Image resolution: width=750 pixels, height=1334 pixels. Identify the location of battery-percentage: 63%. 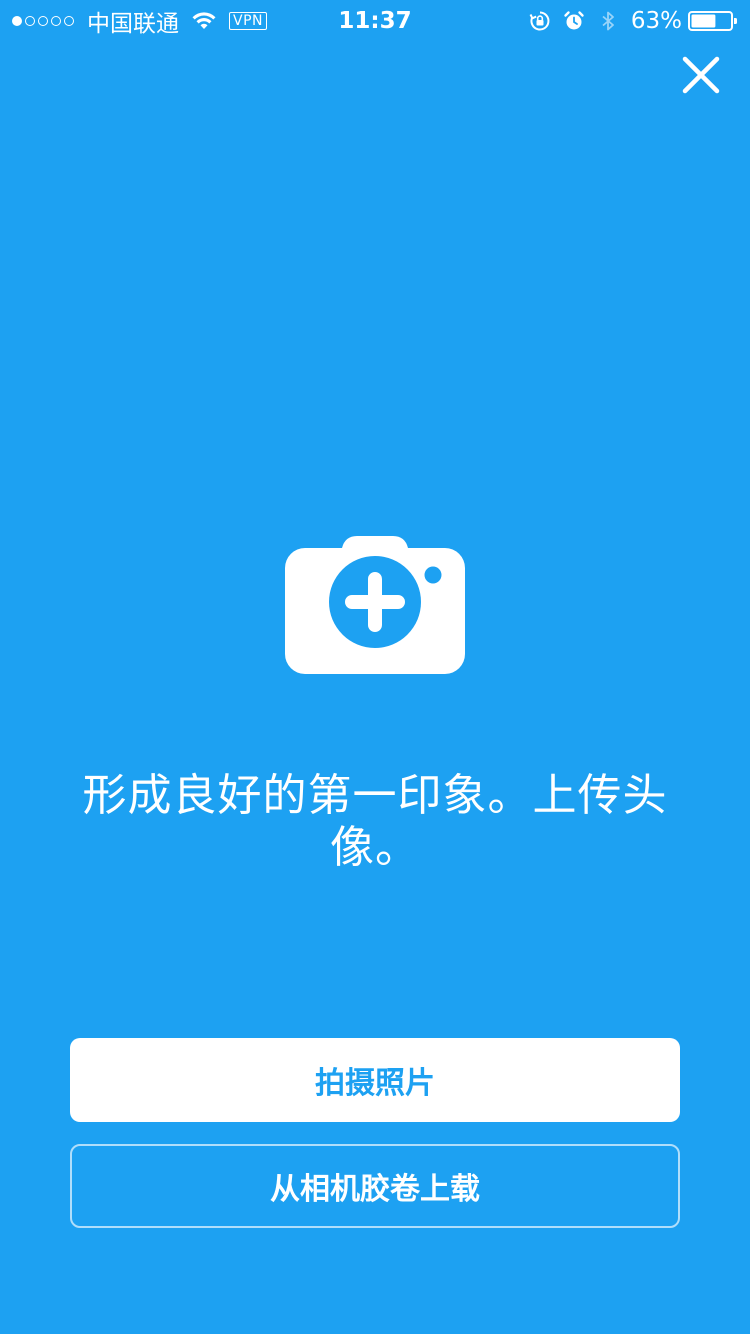
(656, 21).